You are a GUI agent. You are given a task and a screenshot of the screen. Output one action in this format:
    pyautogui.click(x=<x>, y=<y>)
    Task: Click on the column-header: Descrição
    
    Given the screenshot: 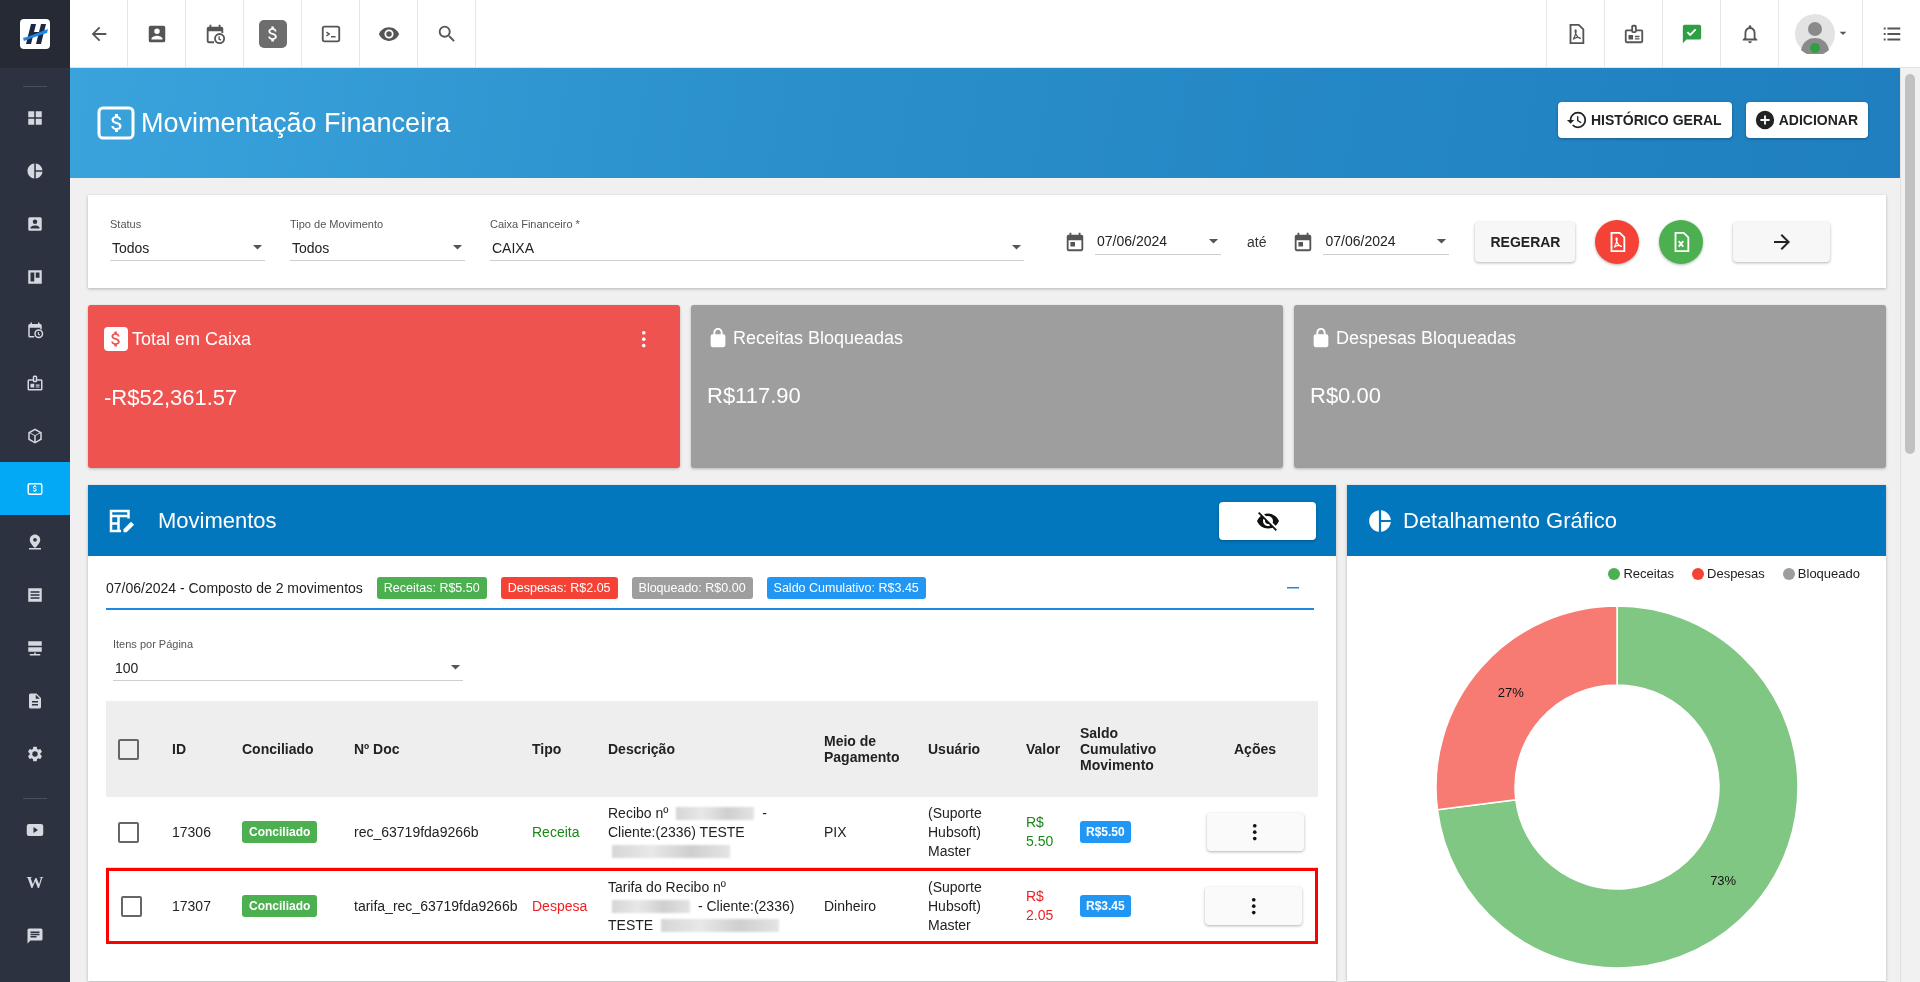 What is the action you would take?
    pyautogui.click(x=641, y=749)
    